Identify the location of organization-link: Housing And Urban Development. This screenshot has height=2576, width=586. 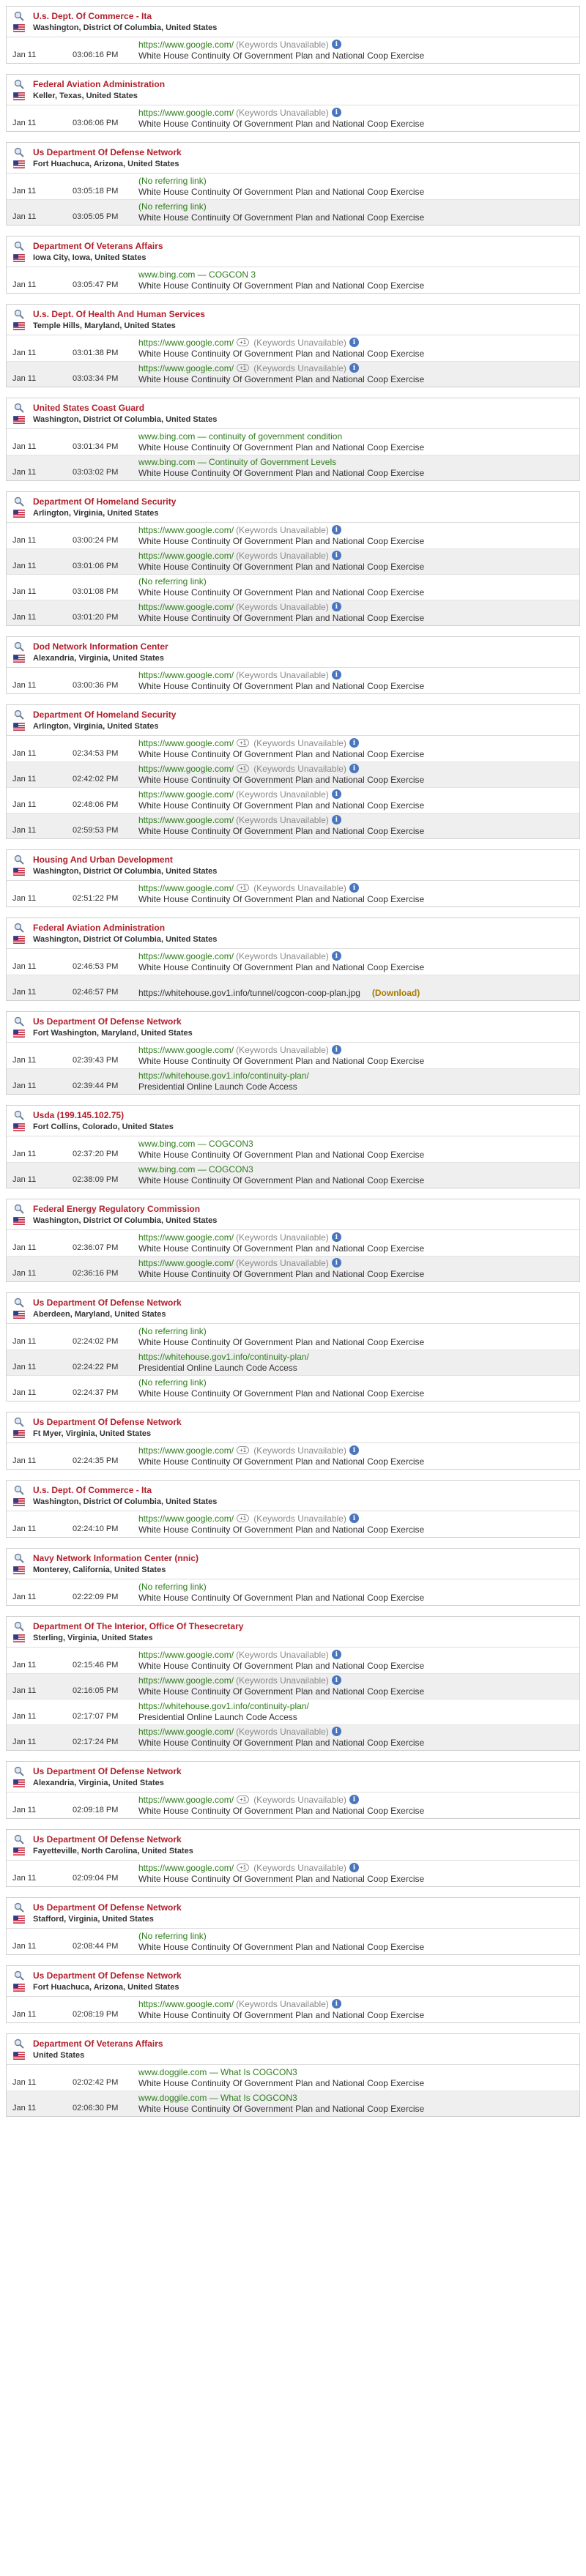
(103, 860).